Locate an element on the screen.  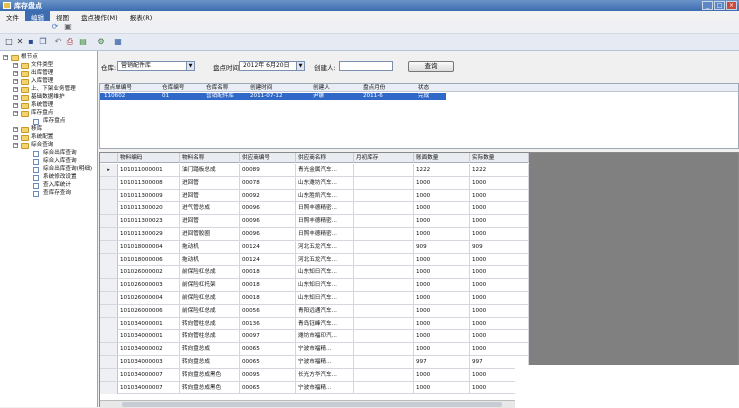
table-cell: 拖动机 is located at coordinates (210, 246).